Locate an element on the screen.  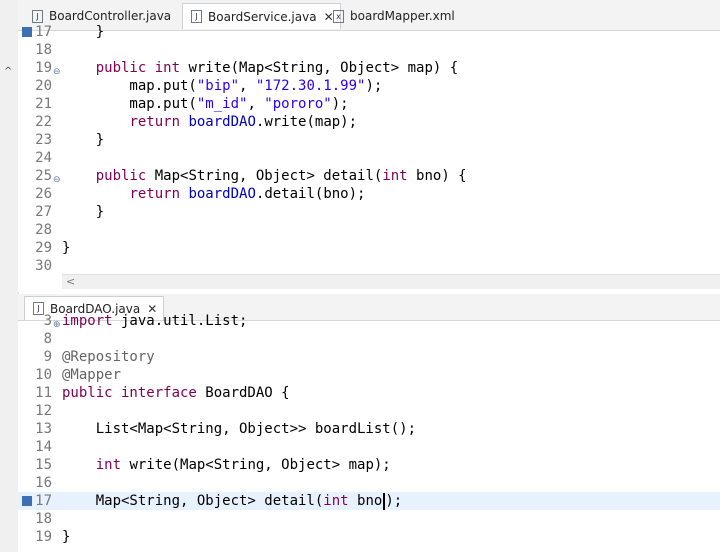
code-line: 14 is located at coordinates (43, 447).